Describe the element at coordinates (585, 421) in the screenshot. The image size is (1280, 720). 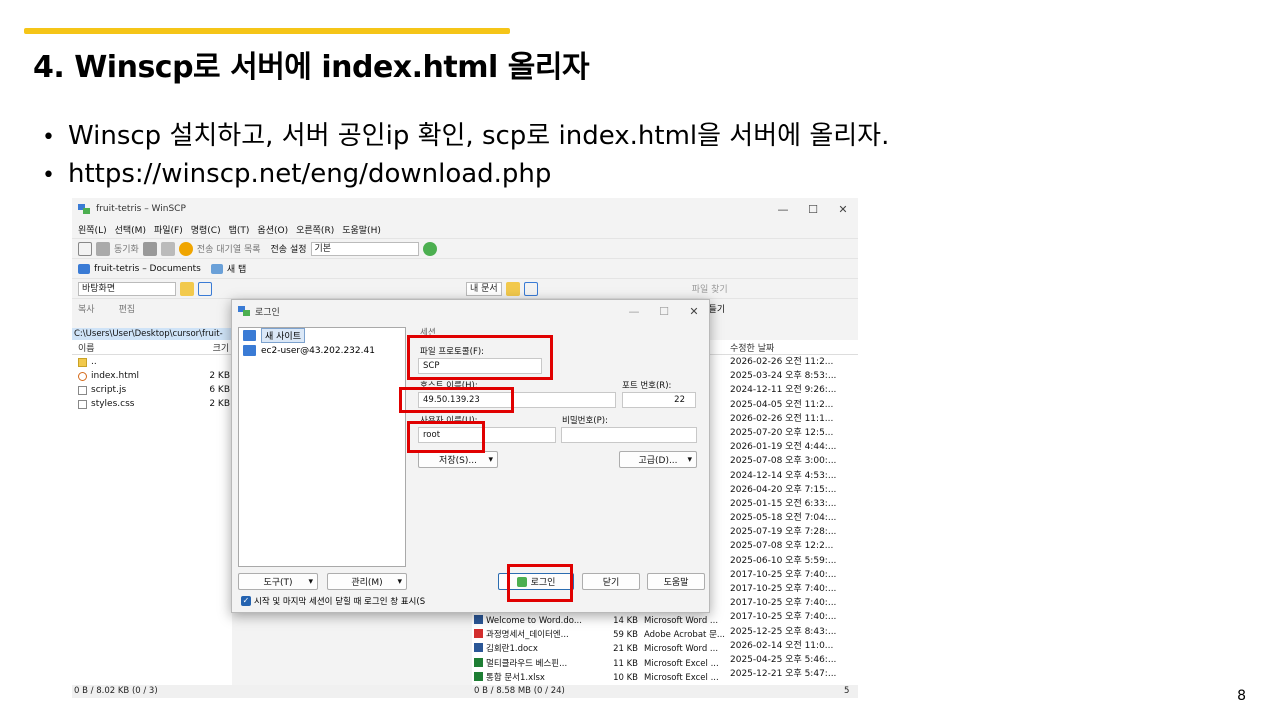
I see `password-label: 비밀번호(P):` at that location.